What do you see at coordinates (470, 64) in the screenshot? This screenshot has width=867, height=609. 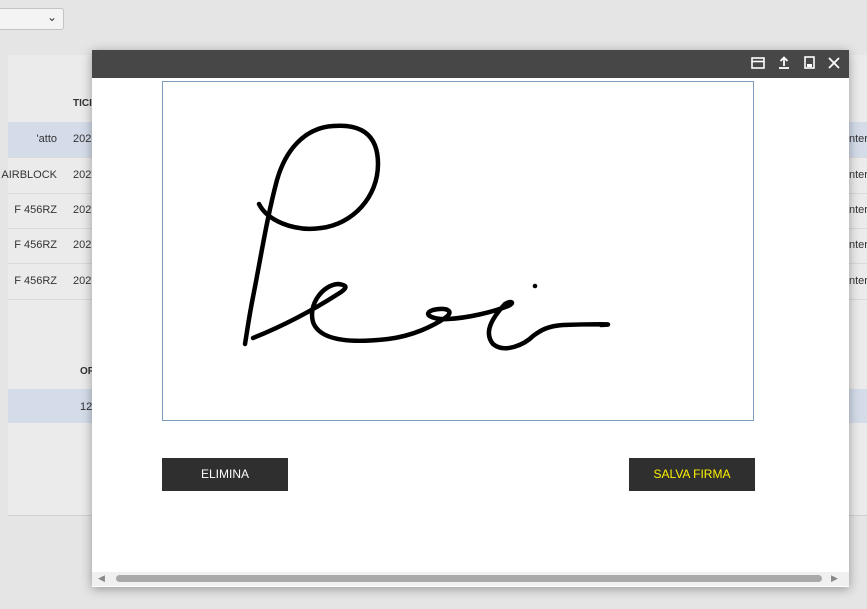 I see `dialog-titlebar` at bounding box center [470, 64].